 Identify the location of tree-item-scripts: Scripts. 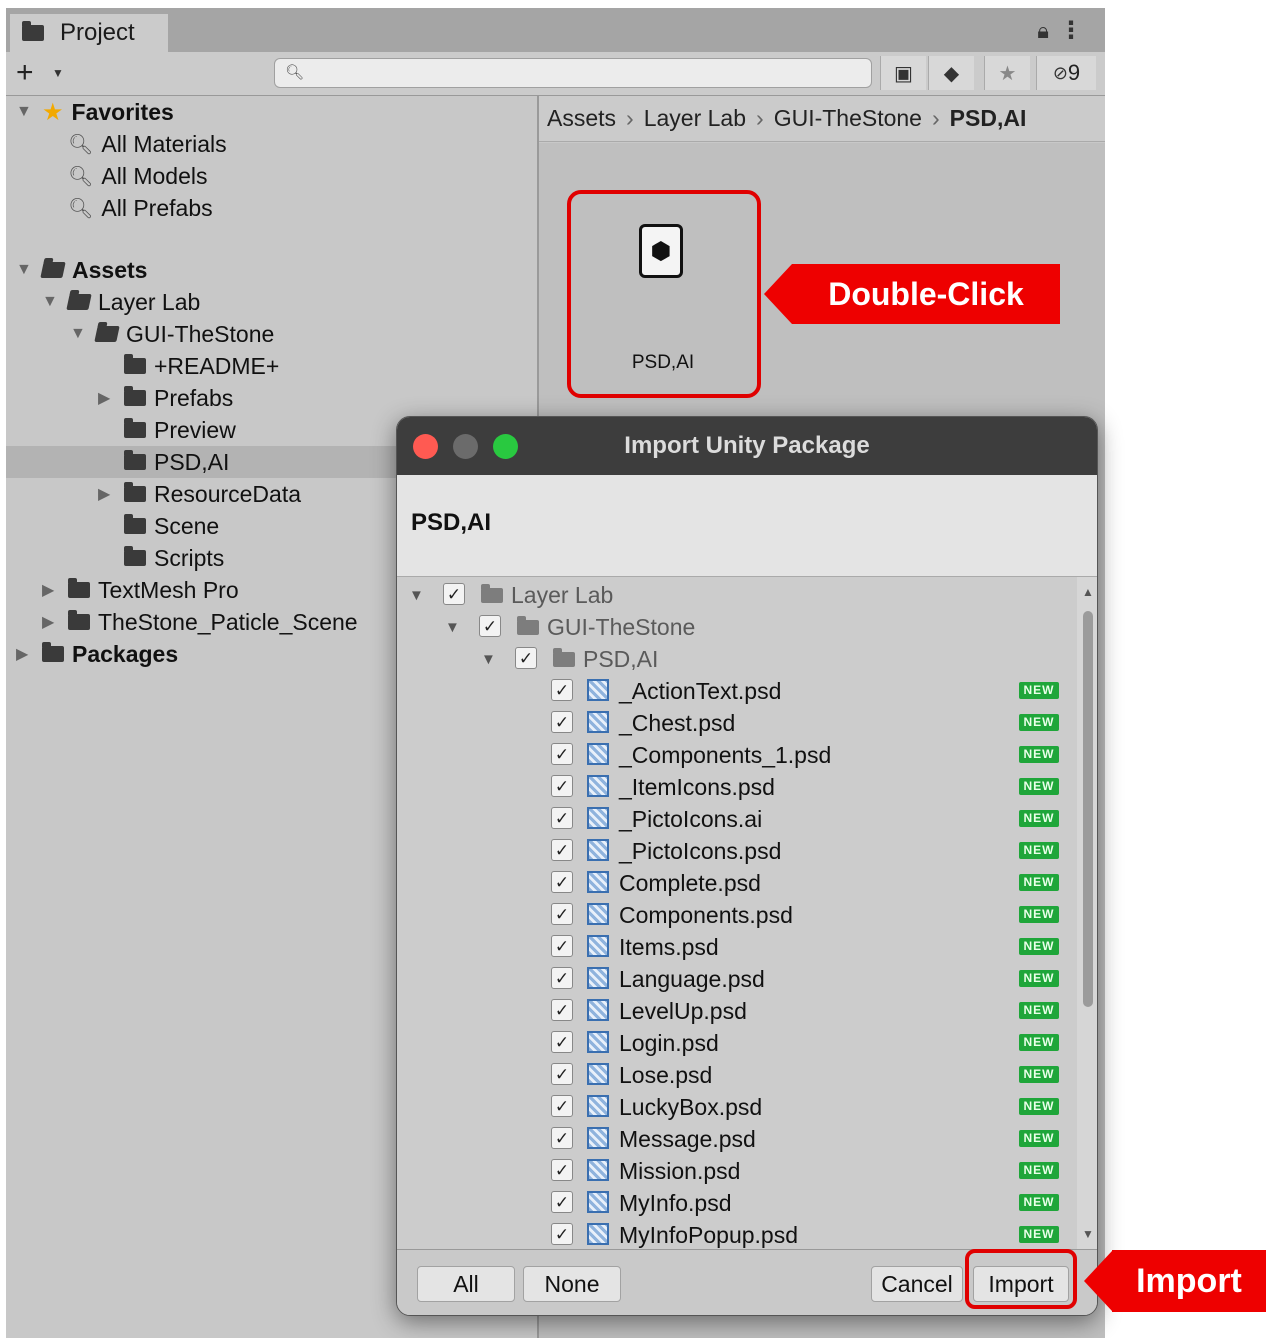
(174, 558).